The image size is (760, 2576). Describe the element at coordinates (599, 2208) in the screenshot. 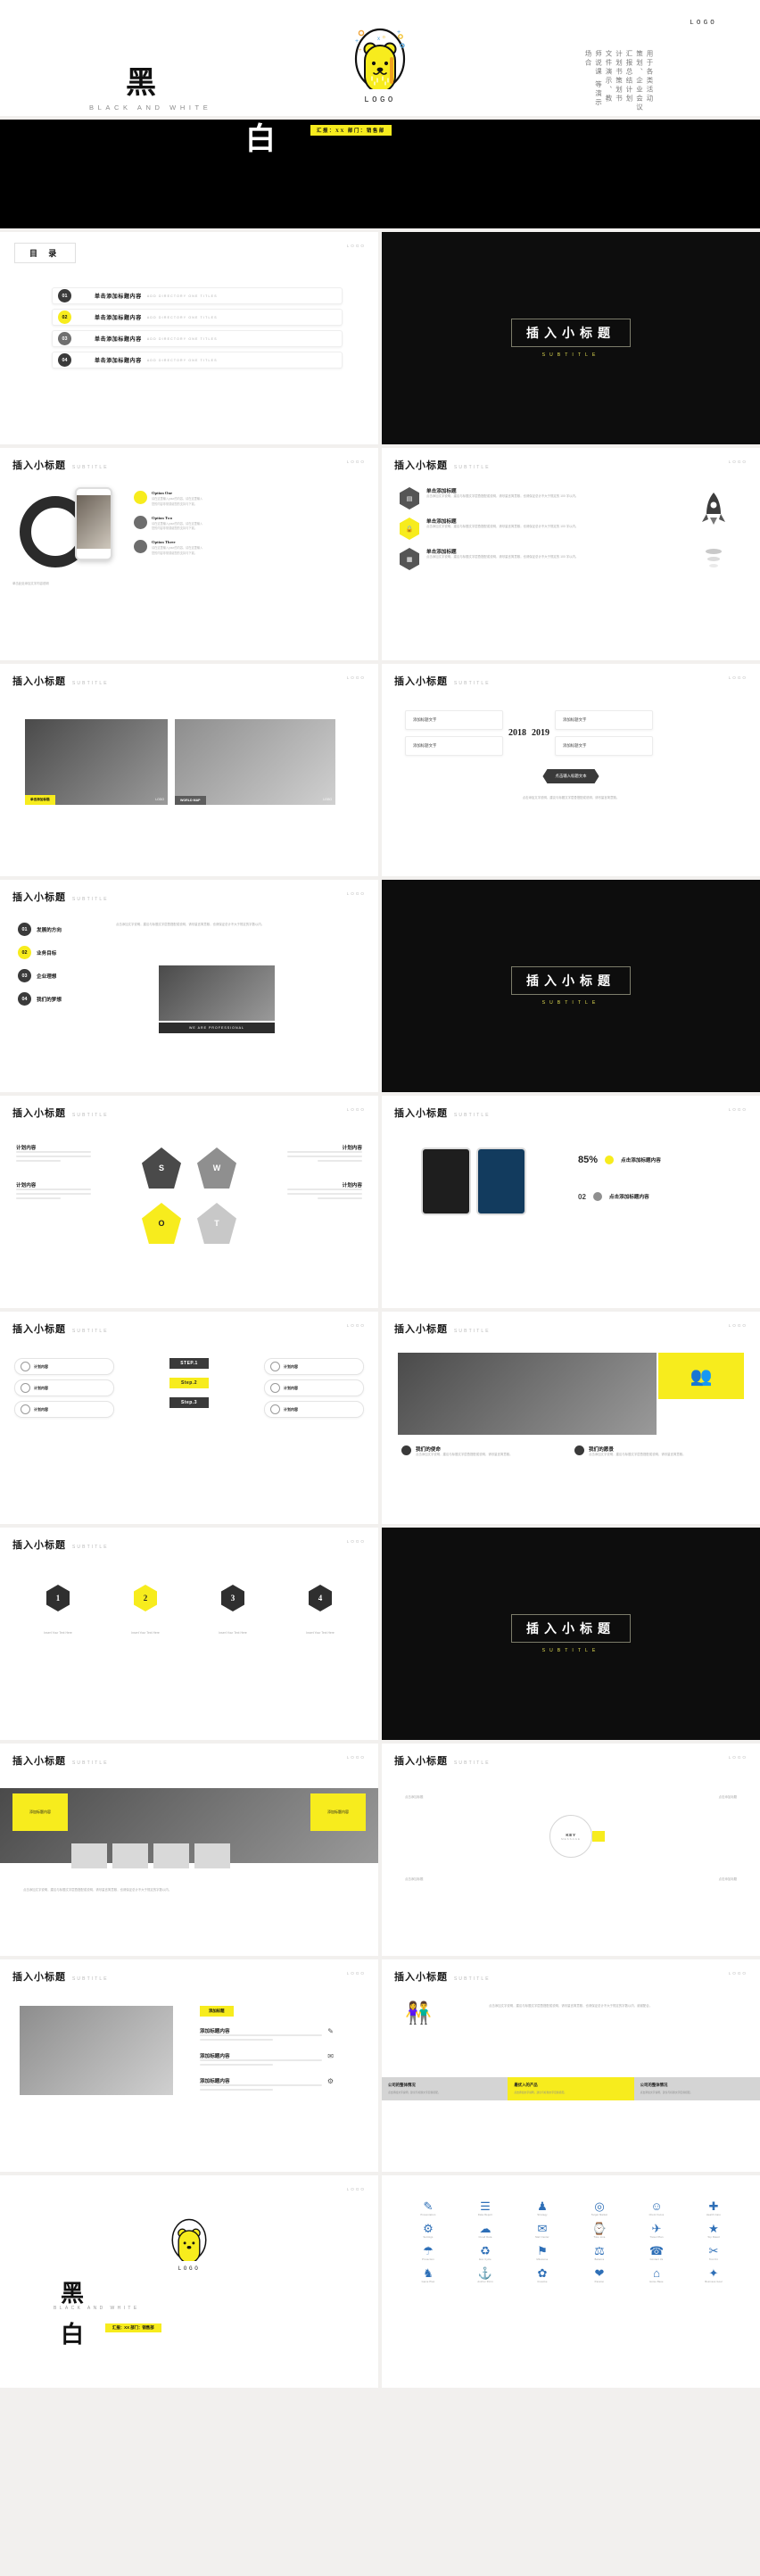

I see `icon-cell: ◎ Target Market` at that location.